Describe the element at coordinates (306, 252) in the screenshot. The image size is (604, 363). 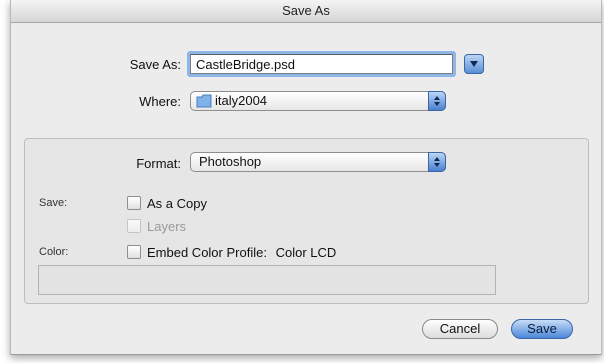
I see `color-profile-value: Color LCD` at that location.